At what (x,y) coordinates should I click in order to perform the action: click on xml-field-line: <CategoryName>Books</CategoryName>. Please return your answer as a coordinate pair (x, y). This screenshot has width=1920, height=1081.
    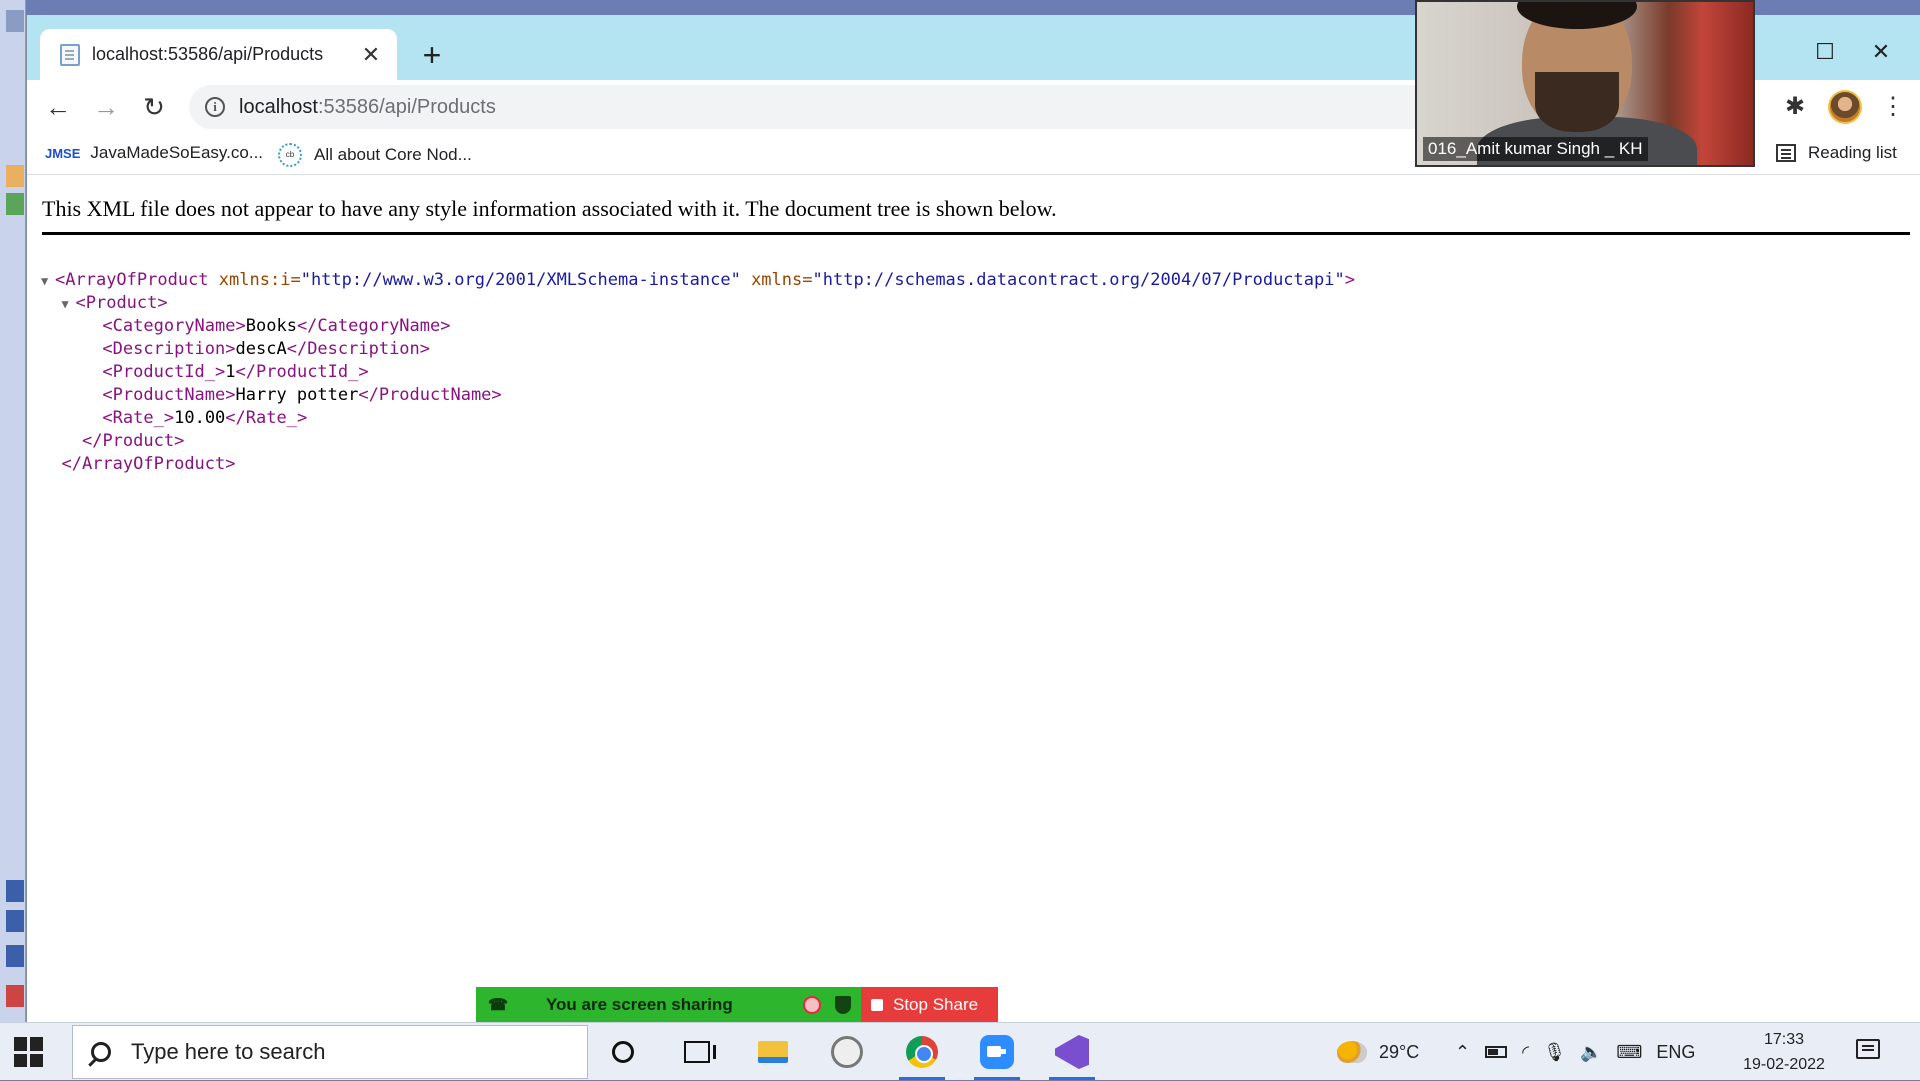
    Looking at the image, I should click on (276, 326).